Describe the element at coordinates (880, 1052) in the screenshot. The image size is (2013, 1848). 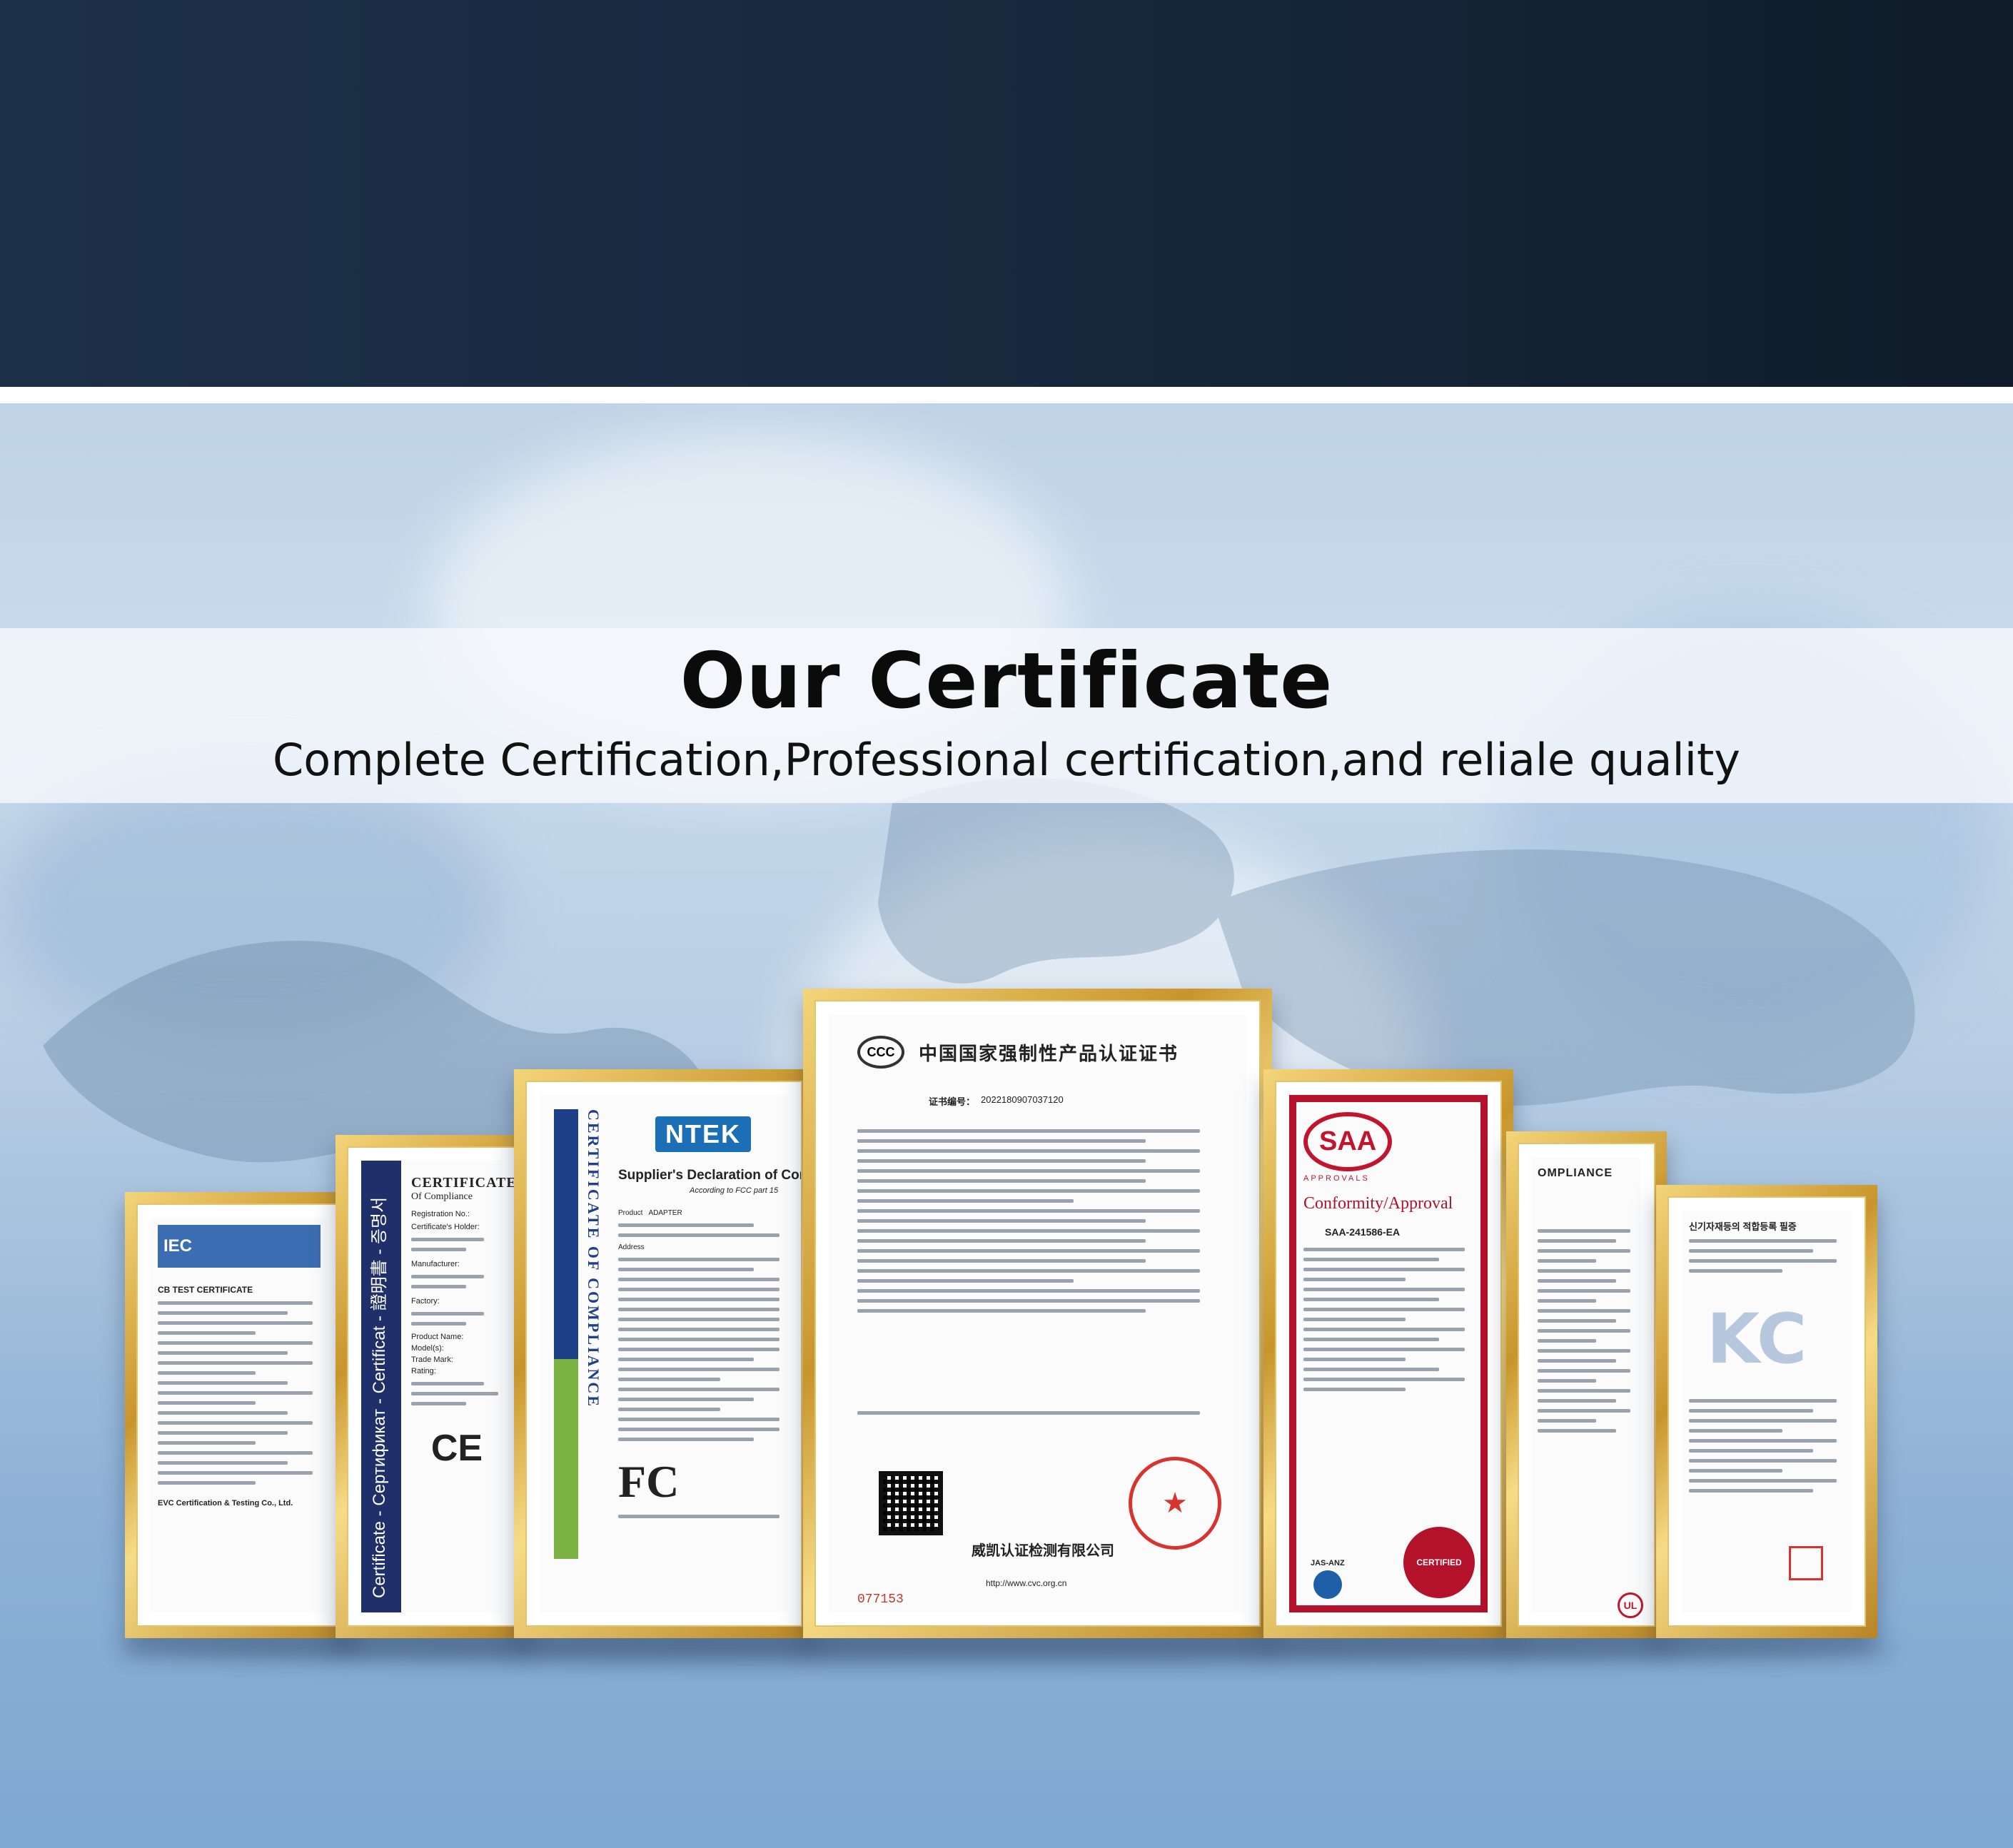
I see `ccc-logo-icon: CCC` at that location.